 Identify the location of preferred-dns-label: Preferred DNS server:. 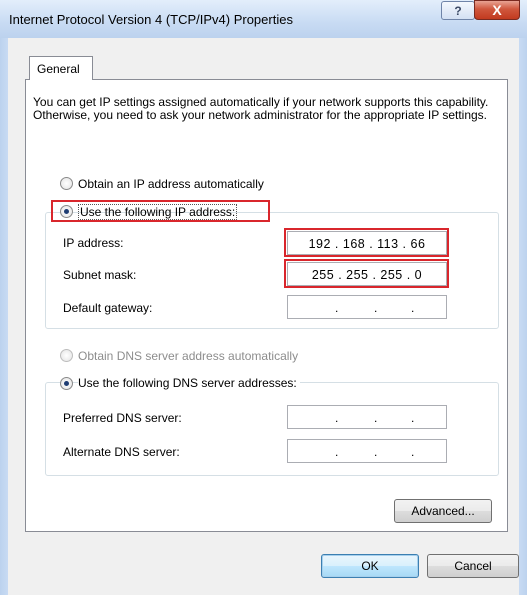
(122, 418).